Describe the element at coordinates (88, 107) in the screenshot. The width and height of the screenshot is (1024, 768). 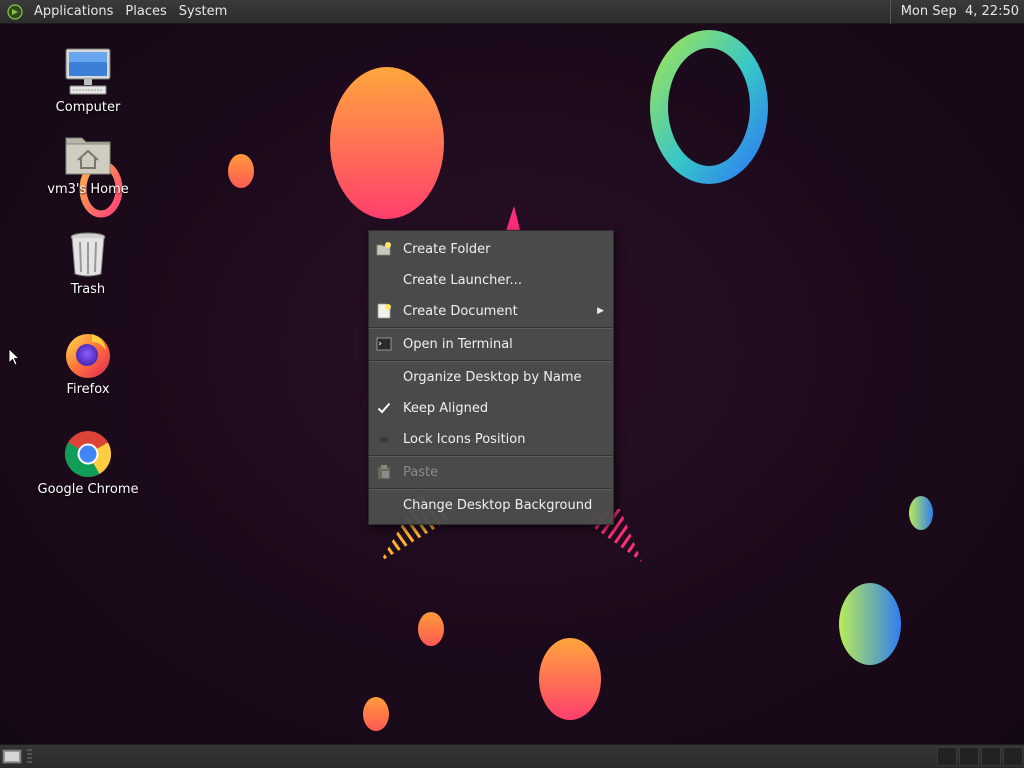
I see `desktop-icon-label: Computer` at that location.